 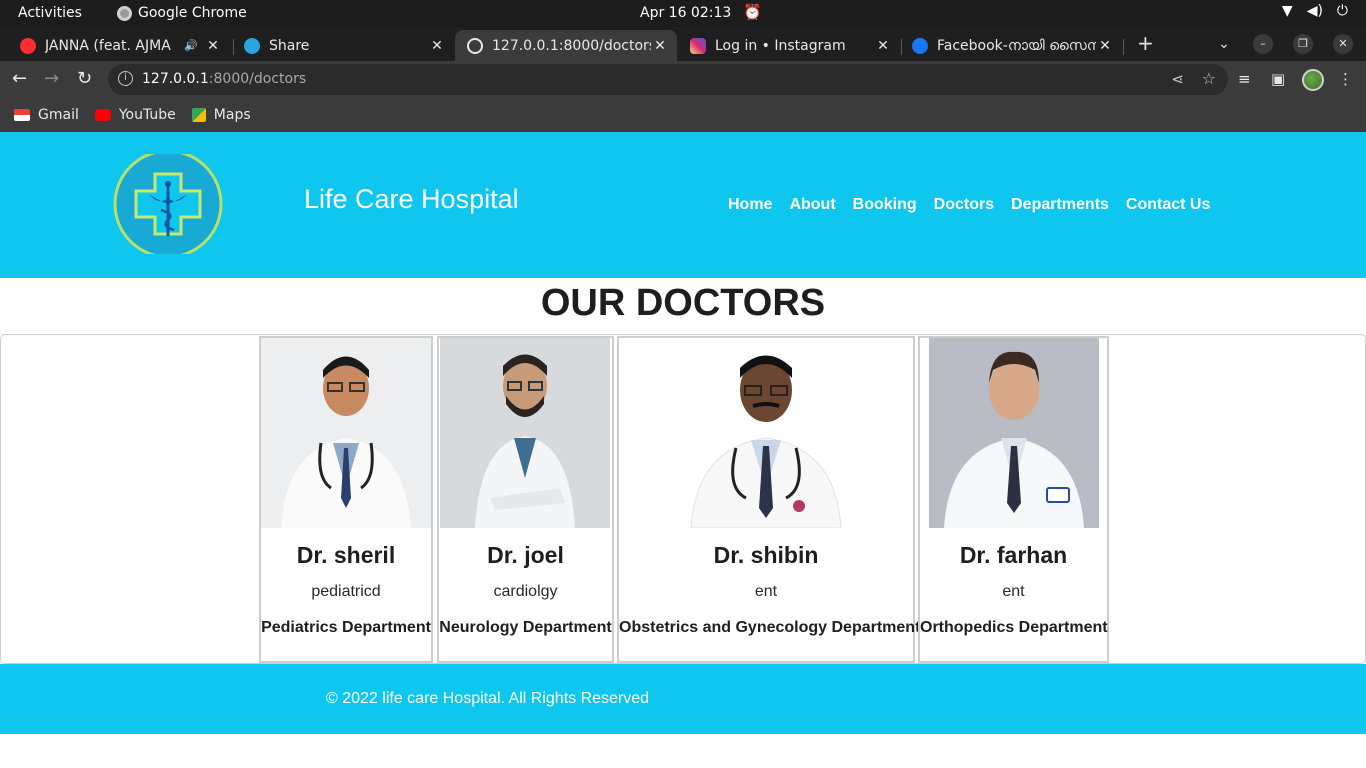 What do you see at coordinates (1343, 44) in the screenshot?
I see `close-window-icon: ✕` at bounding box center [1343, 44].